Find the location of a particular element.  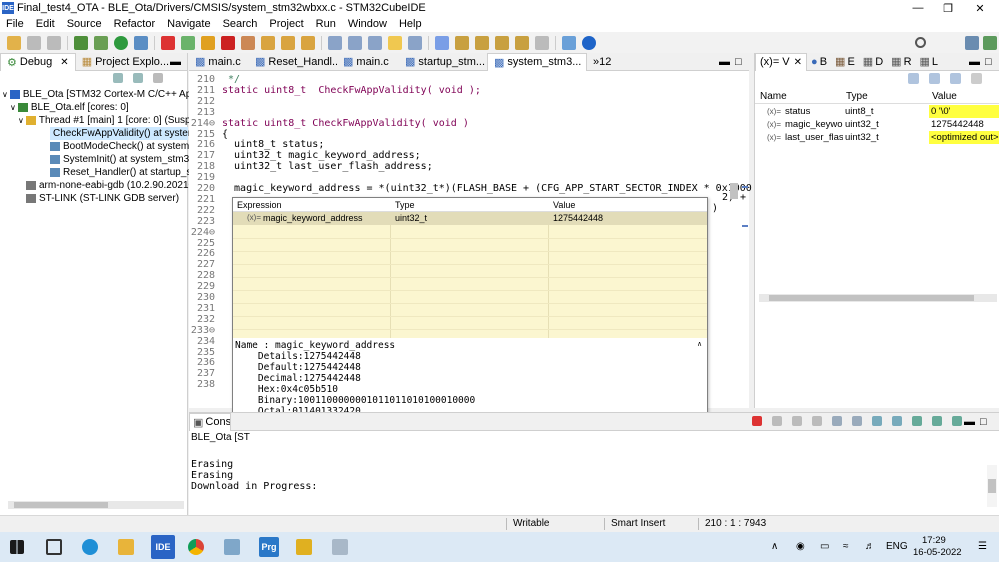

tree-item: ∨ Thread #1 [main] 1 [core: 0] (Suspe is located at coordinates (107, 120).